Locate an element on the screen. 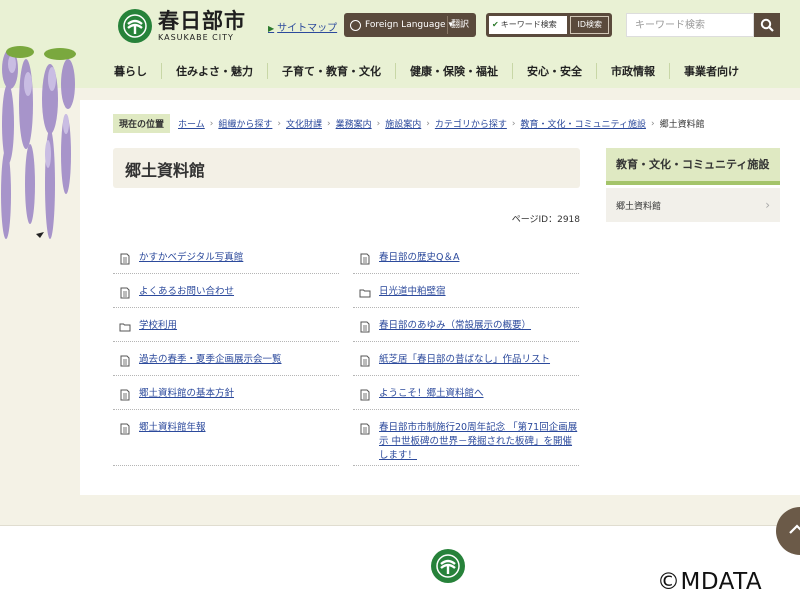  list-link: 春日部のあゆみ（常設展示の概要） is located at coordinates (455, 326).